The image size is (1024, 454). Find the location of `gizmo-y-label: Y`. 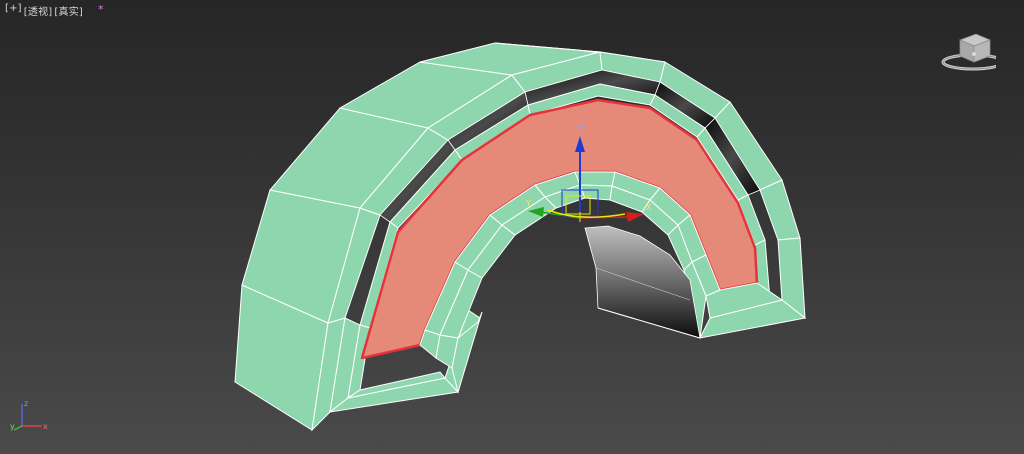

gizmo-y-label: Y is located at coordinates (528, 203).